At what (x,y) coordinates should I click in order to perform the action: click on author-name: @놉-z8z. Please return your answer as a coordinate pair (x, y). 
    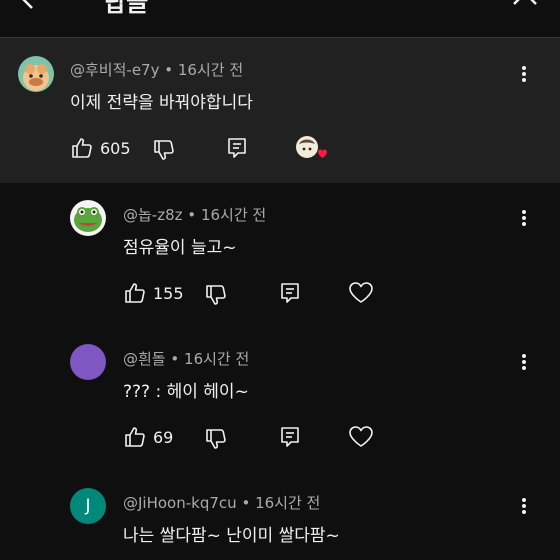
    Looking at the image, I should click on (153, 215).